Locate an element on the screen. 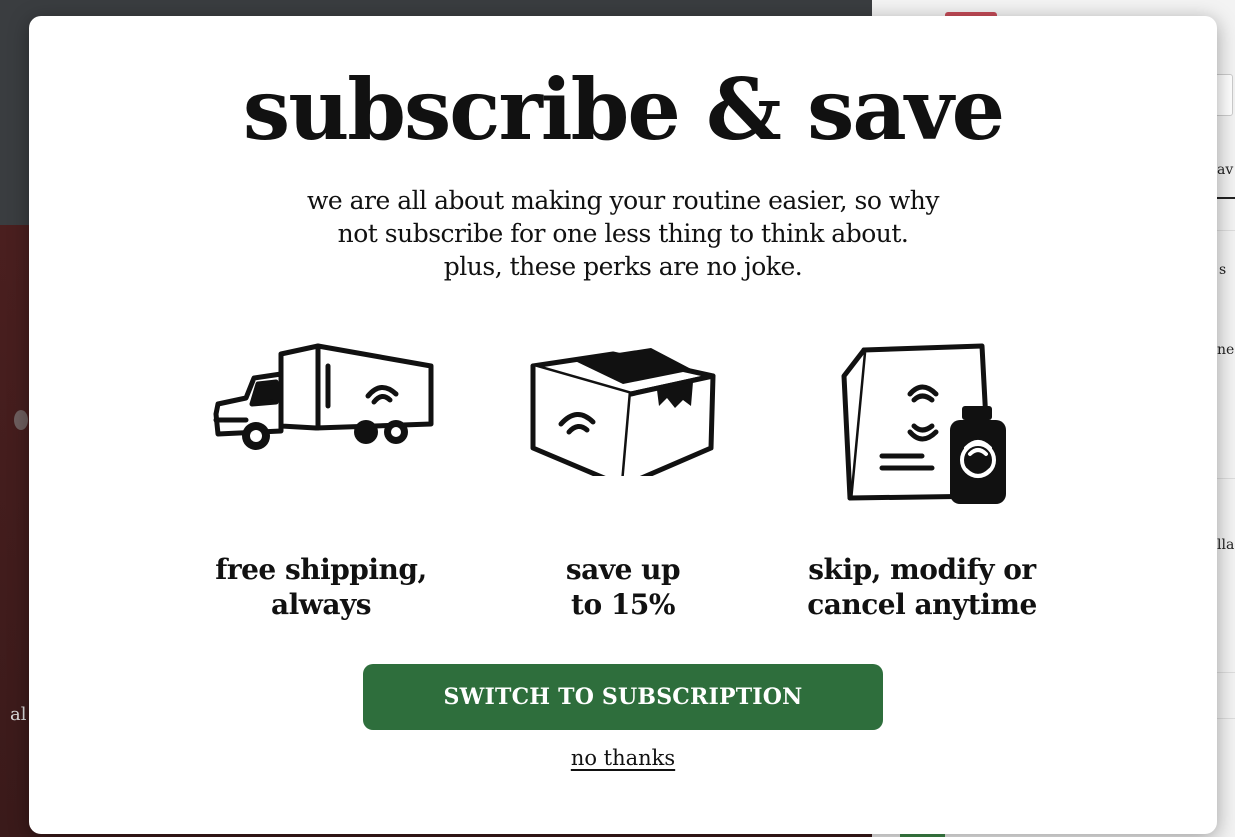 This screenshot has width=1235, height=837. no-thanks-link: no thanks is located at coordinates (623, 758).